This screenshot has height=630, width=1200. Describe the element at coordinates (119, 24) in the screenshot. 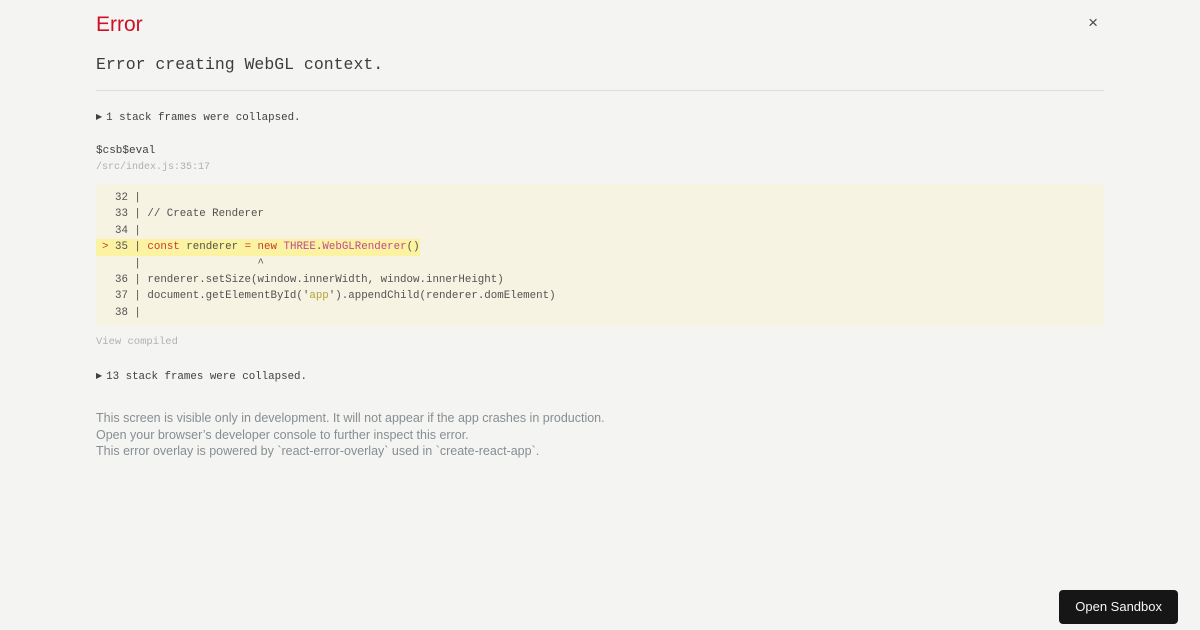

I see `error-title: Error` at that location.